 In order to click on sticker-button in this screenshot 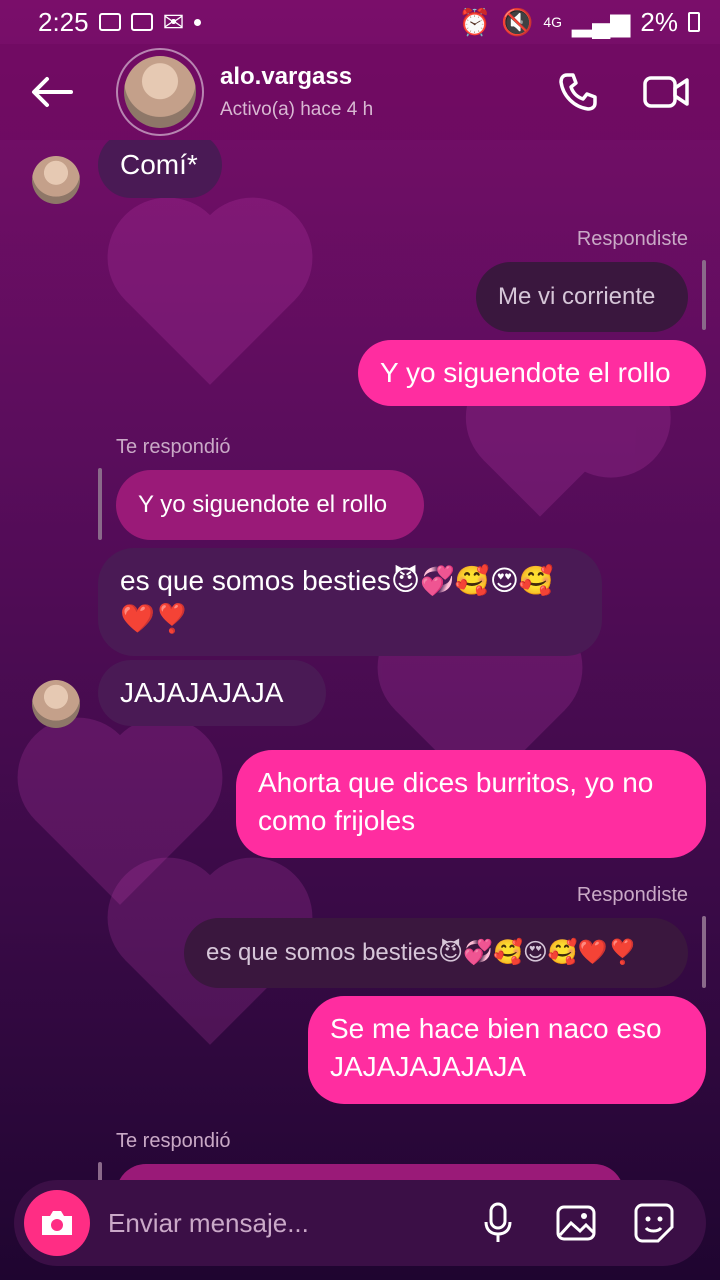, I will do `click(654, 1223)`.